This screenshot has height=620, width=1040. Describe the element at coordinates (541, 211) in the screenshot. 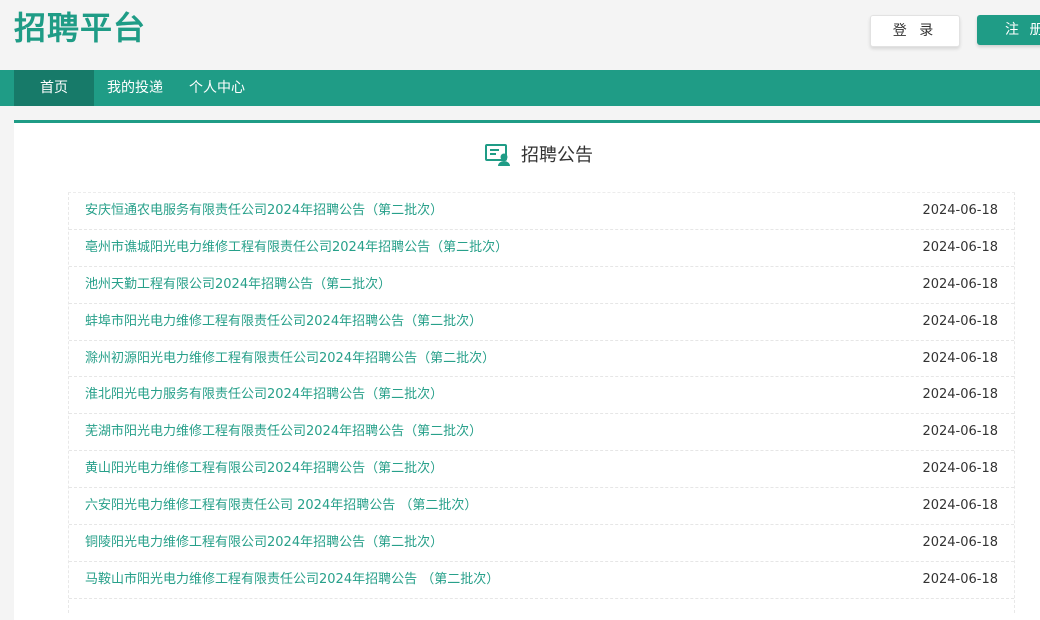

I see `announcement-row: 安庆恒通农电服务有限责任公司2024年招聘公告（第二批次） 2024-06-18` at that location.